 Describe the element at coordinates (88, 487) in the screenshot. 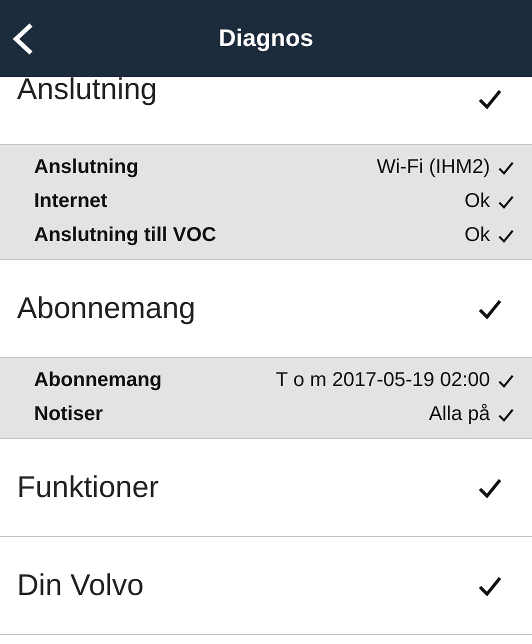

I see `section-title: Funktioner` at that location.